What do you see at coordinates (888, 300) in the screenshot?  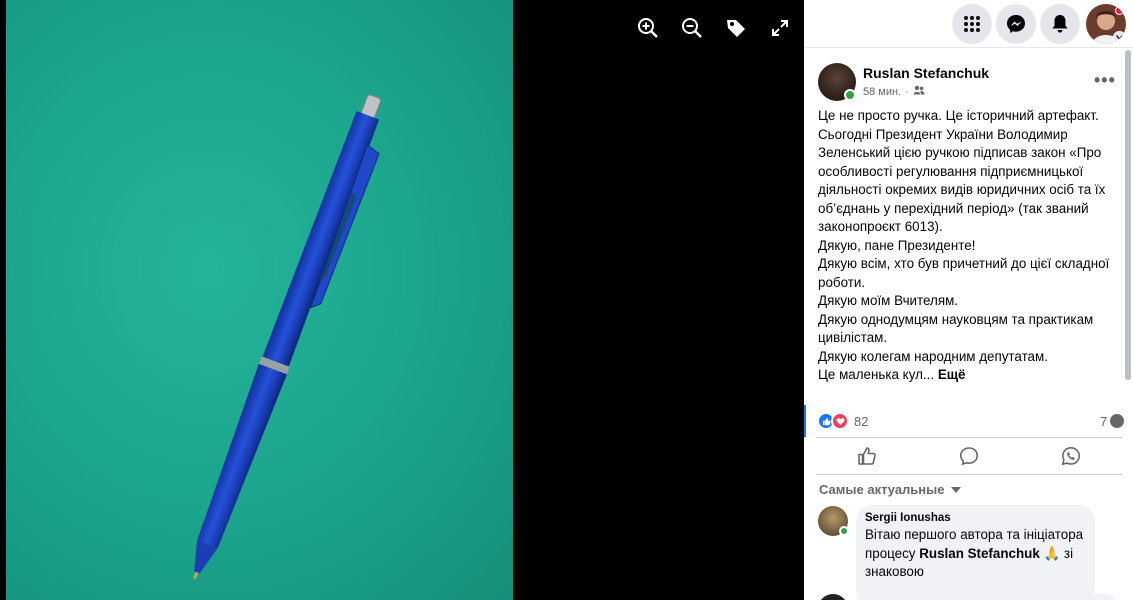 I see `post-line: Дякую моїм Вчителям.` at bounding box center [888, 300].